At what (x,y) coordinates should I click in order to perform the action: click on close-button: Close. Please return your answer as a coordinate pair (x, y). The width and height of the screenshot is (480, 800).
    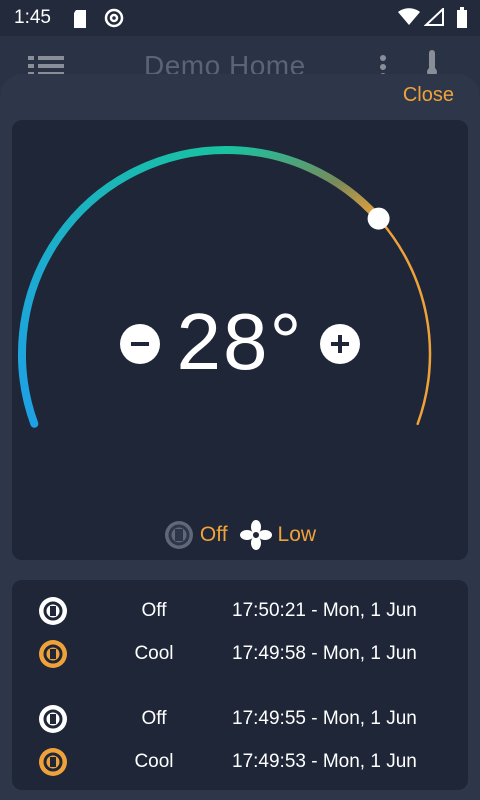
    Looking at the image, I should click on (428, 95).